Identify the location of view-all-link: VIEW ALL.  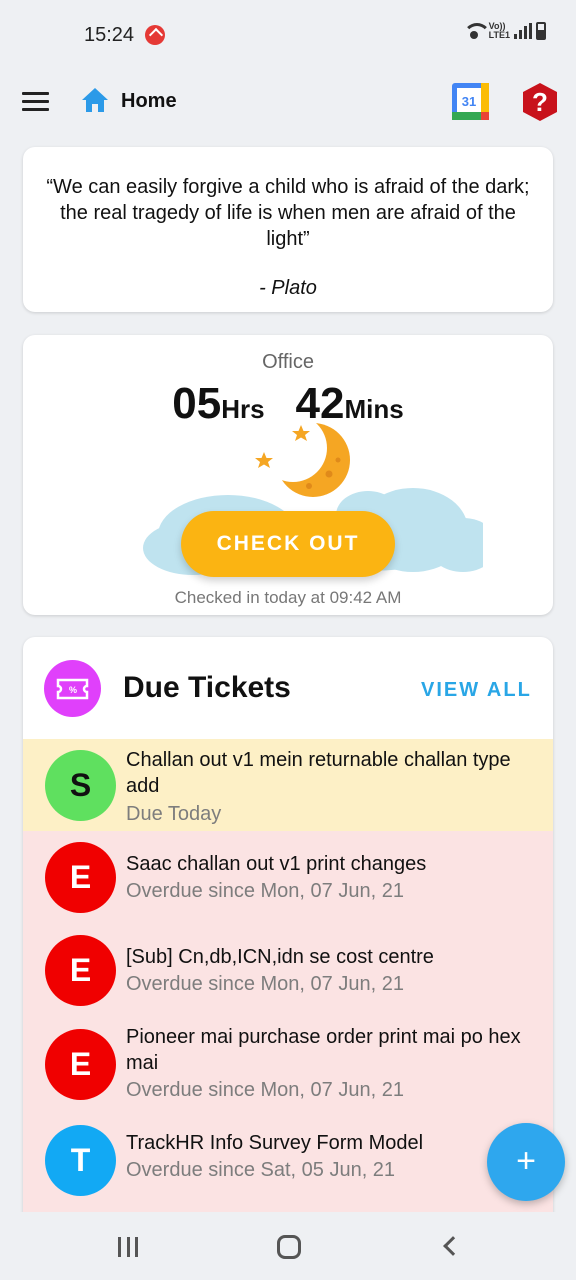
(476, 690).